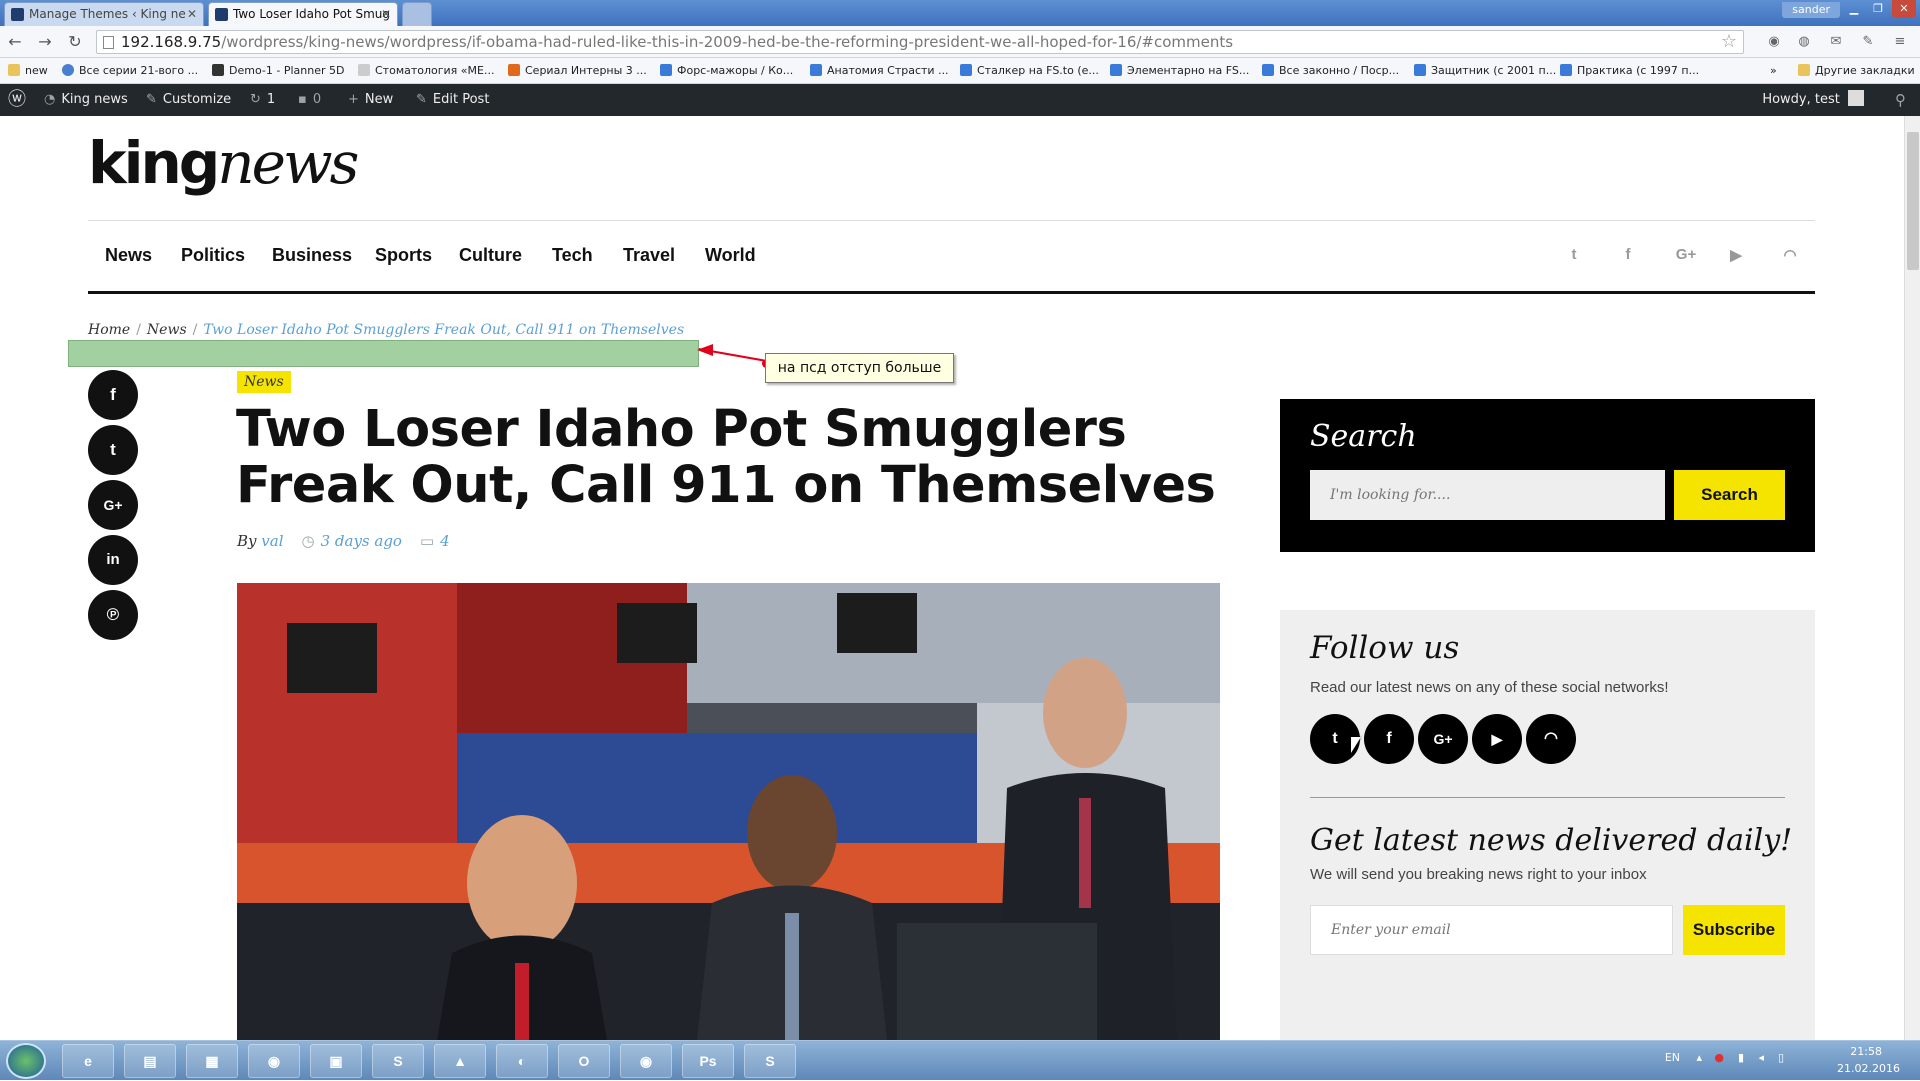  Describe the element at coordinates (109, 330) in the screenshot. I see `breadcrumb-home: Home` at that location.